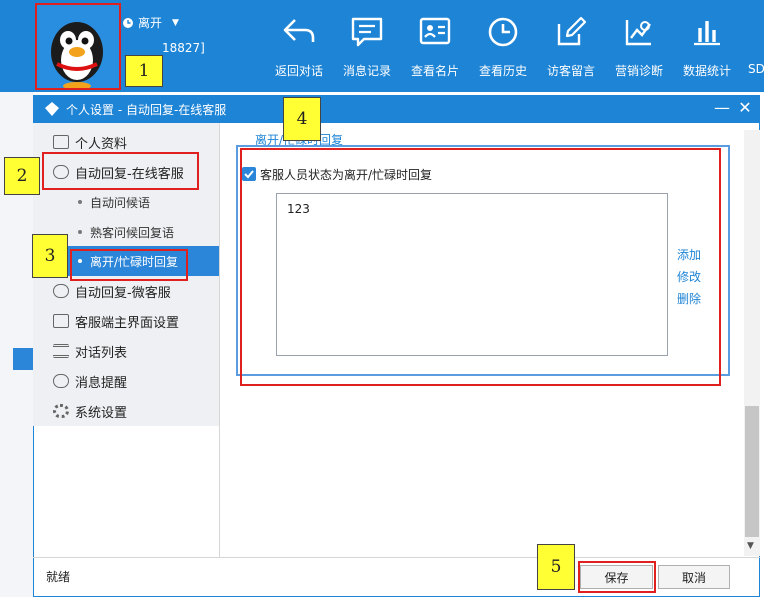  I want to click on toolbar-back-button: 返回对话, so click(299, 46).